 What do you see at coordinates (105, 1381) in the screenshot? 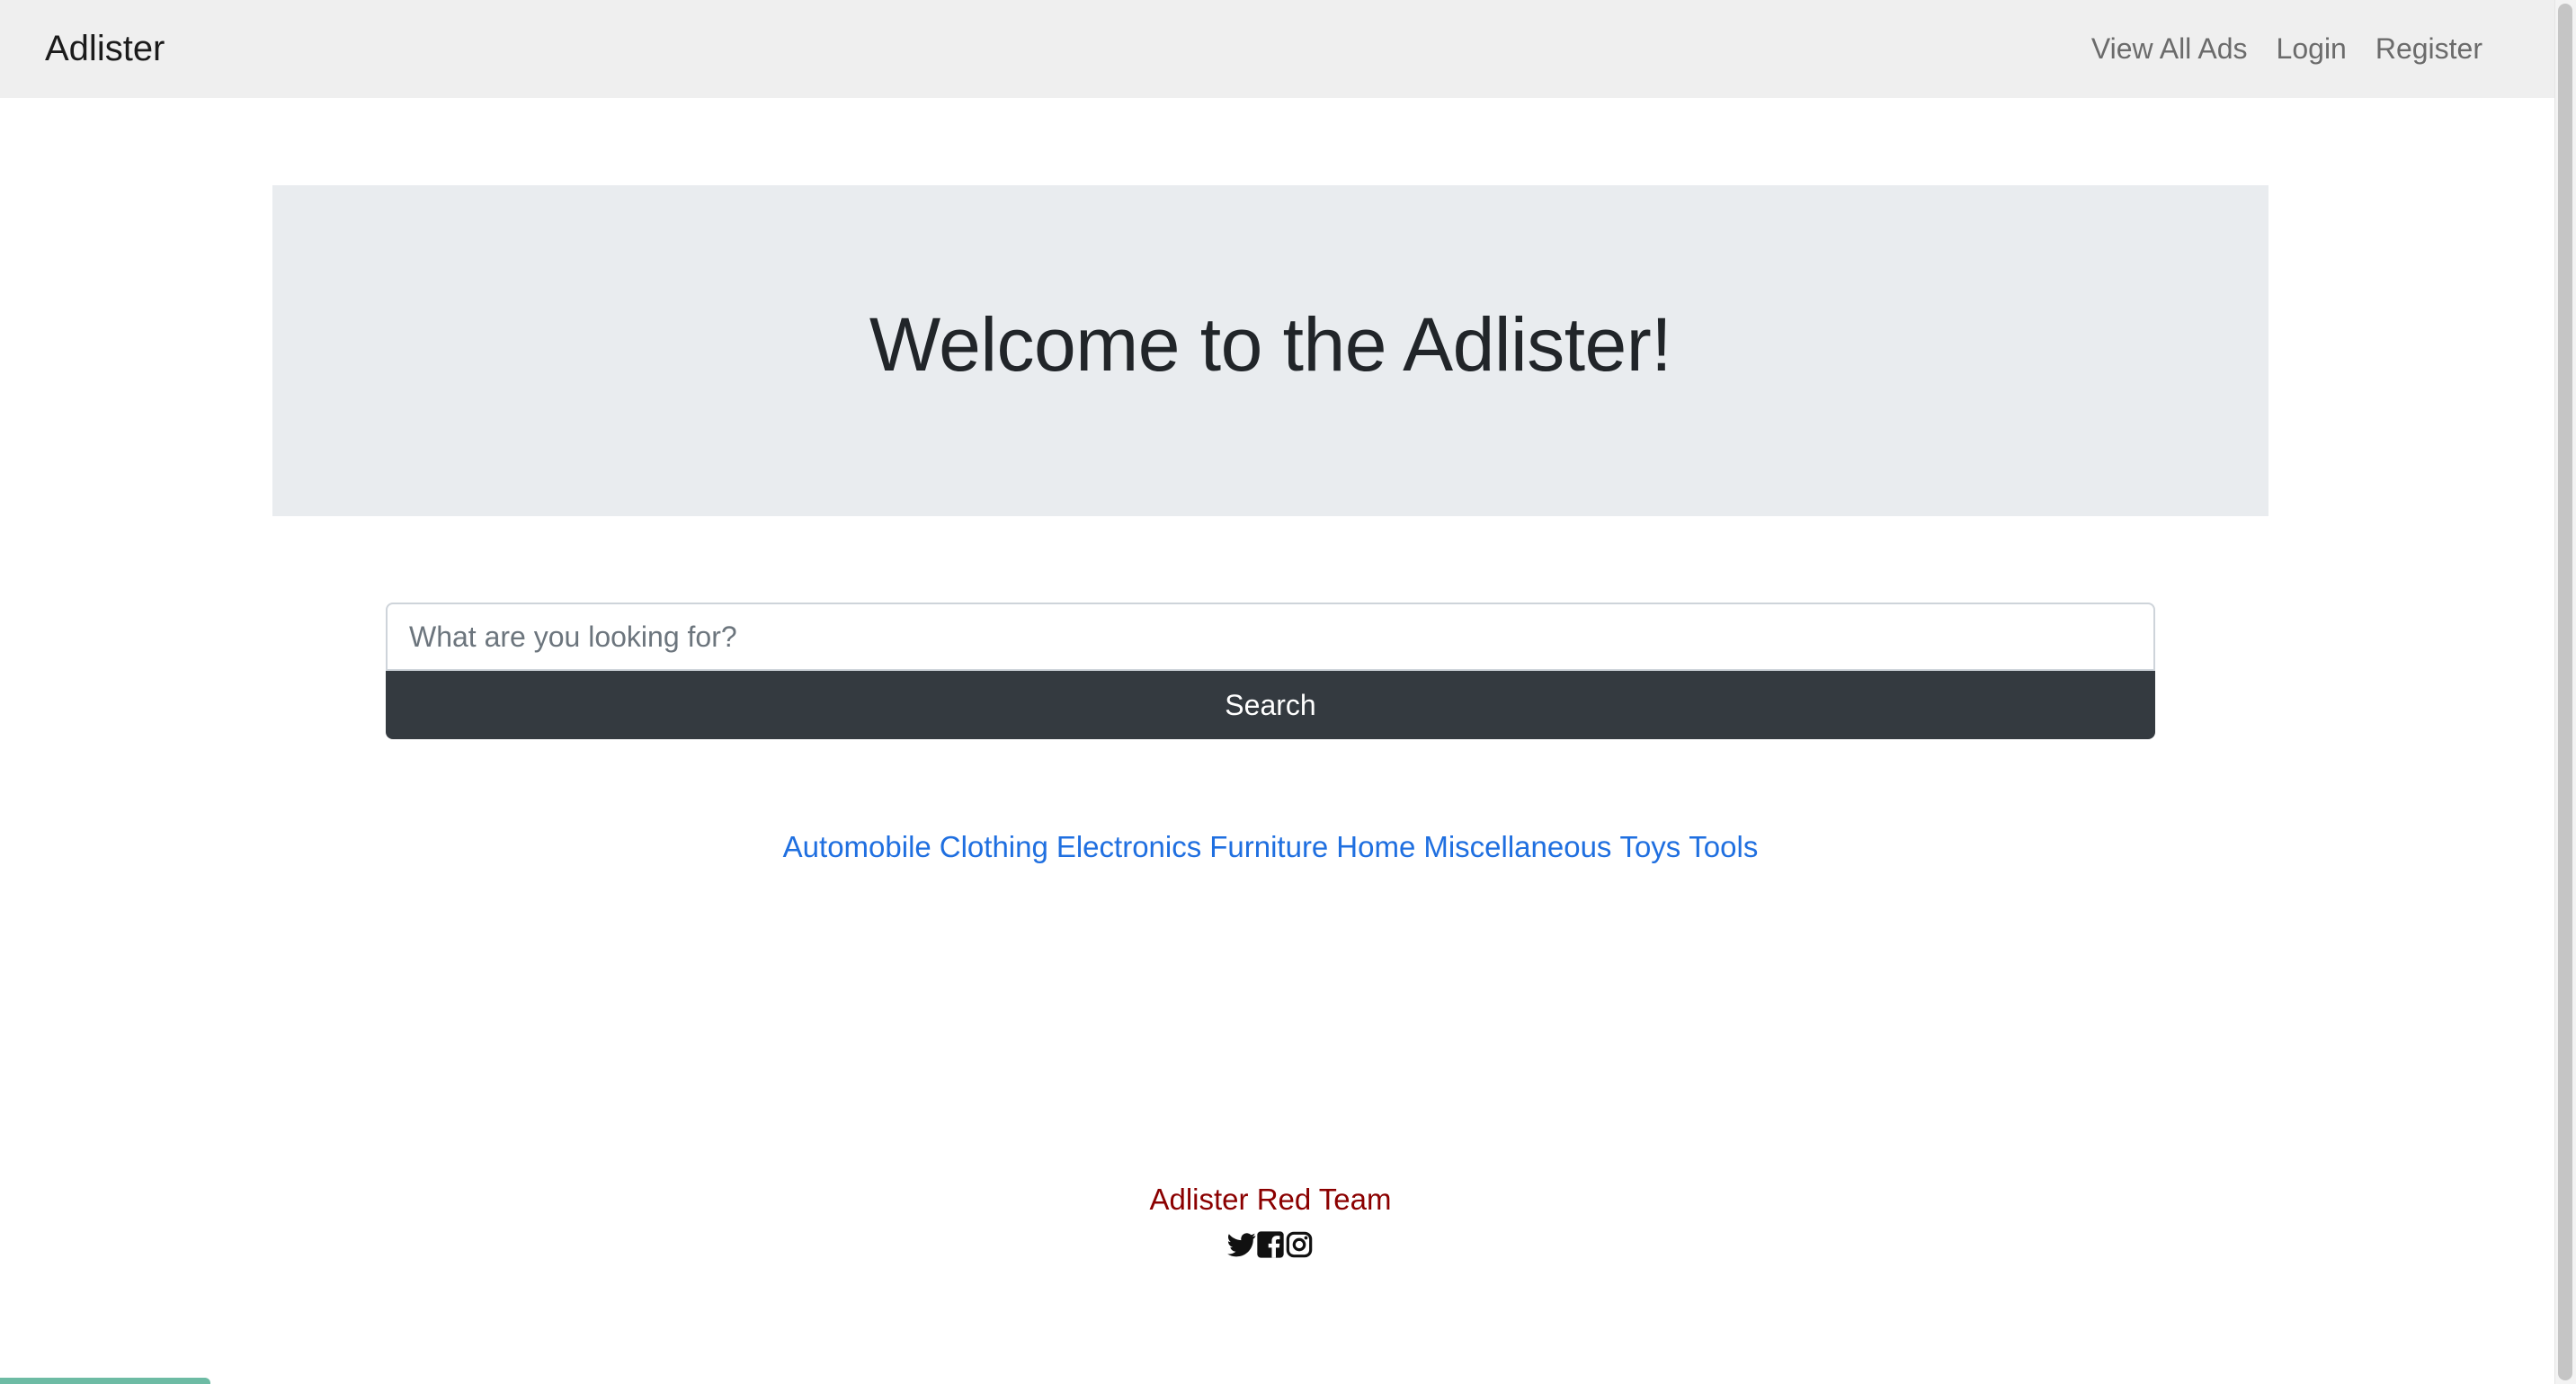
I see `loading-progress-bar` at bounding box center [105, 1381].